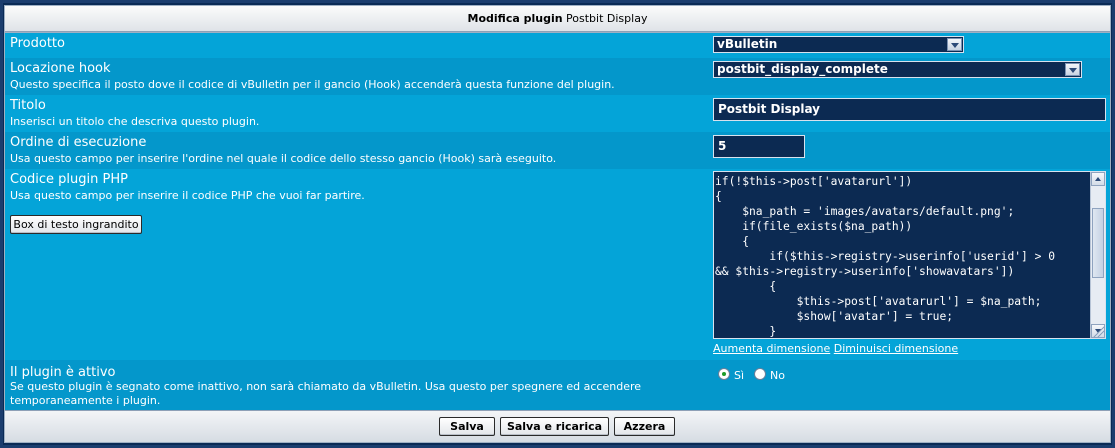  I want to click on radio-yes-label: Sì, so click(739, 375).